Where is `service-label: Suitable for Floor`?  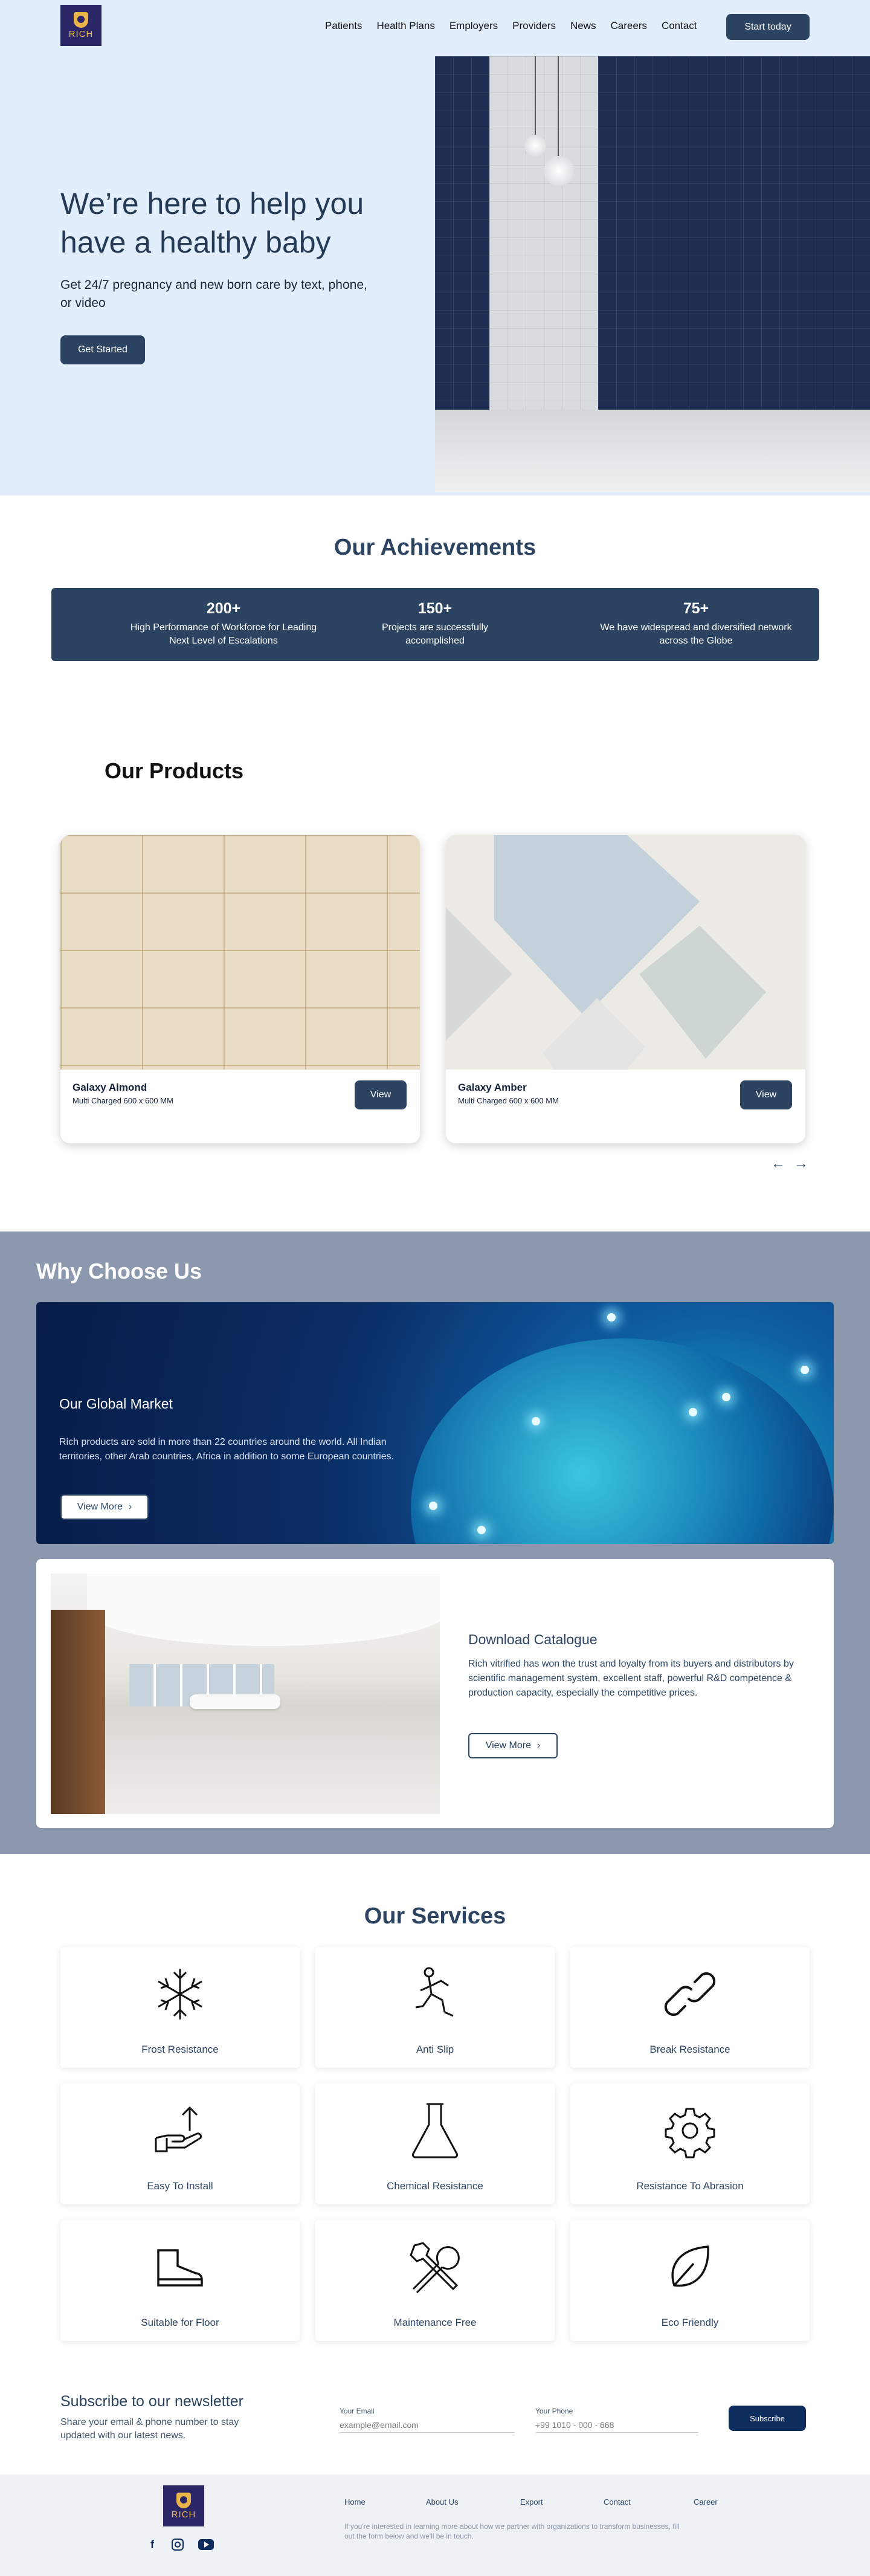 service-label: Suitable for Floor is located at coordinates (180, 2323).